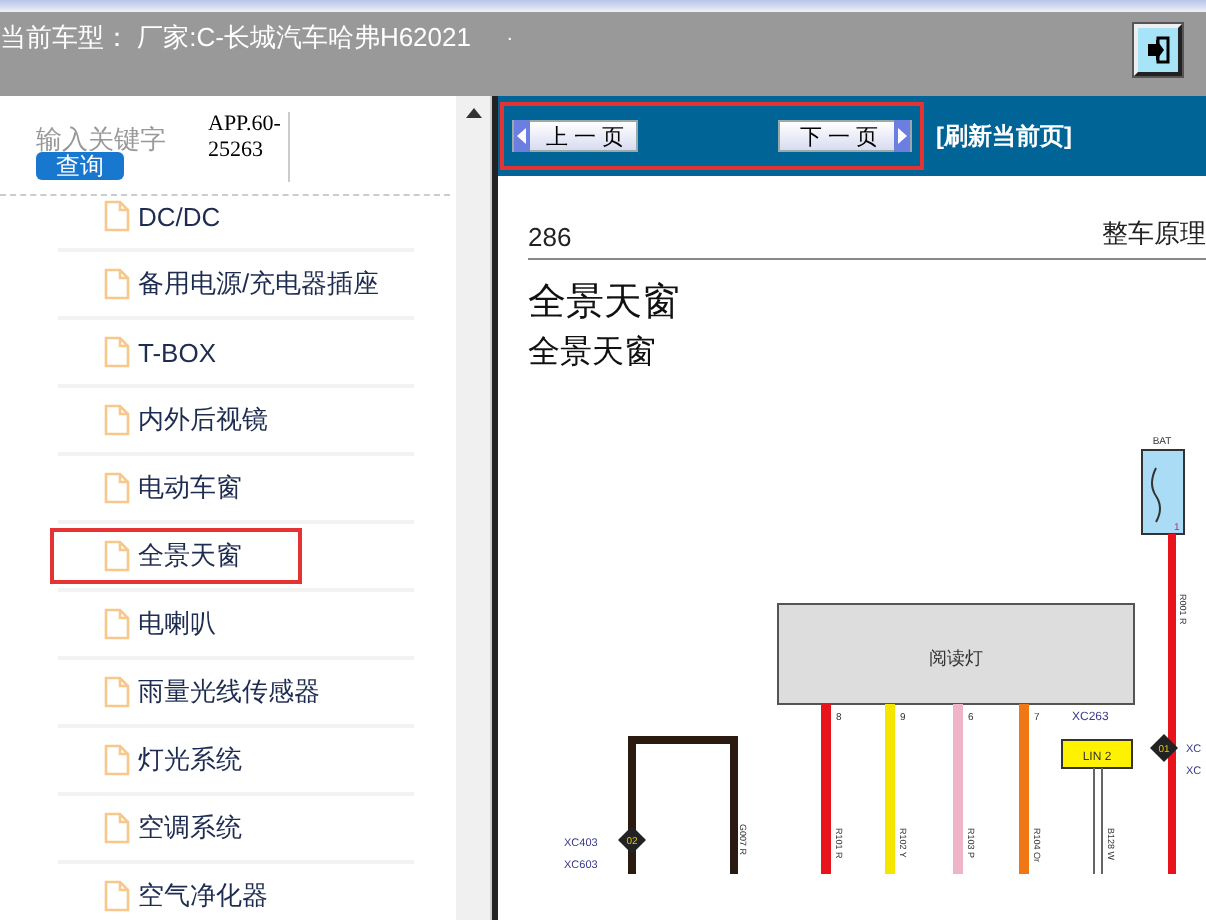 The image size is (1206, 920). What do you see at coordinates (1097, 754) in the screenshot?
I see `lin-box` at bounding box center [1097, 754].